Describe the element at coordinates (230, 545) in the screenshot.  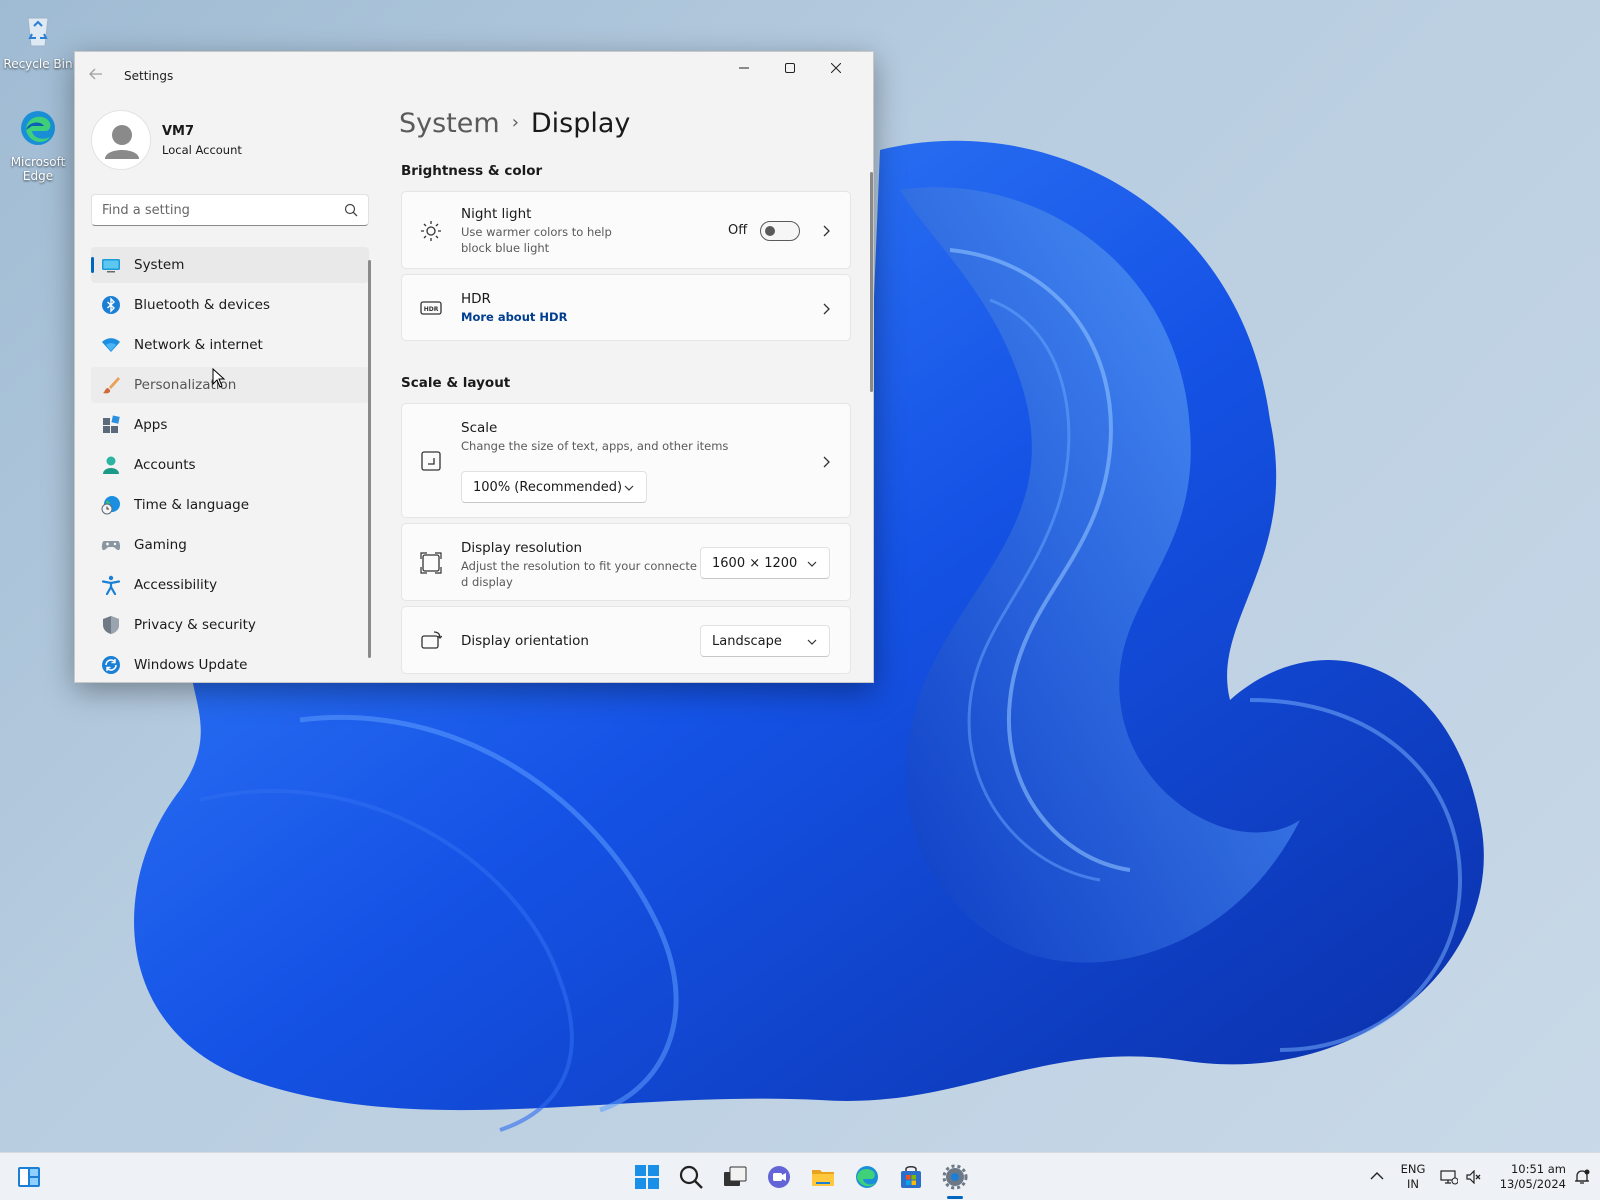
I see `sidebar-item-gaming: Gaming` at that location.